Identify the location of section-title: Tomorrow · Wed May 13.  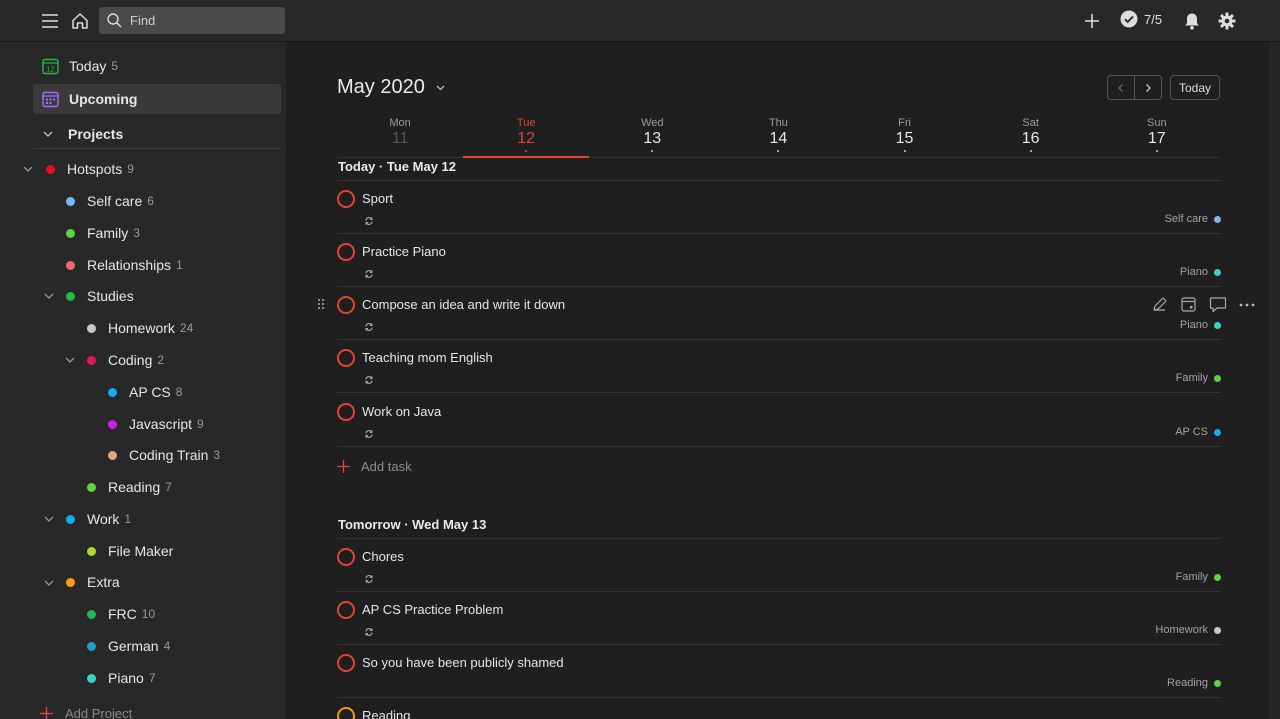
(412, 524).